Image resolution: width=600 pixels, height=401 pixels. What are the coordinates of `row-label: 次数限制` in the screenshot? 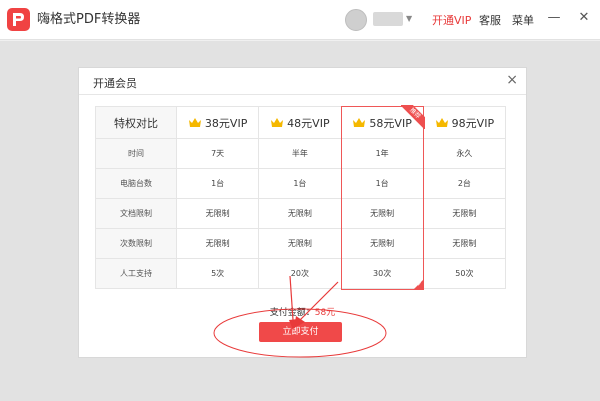 It's located at (136, 243).